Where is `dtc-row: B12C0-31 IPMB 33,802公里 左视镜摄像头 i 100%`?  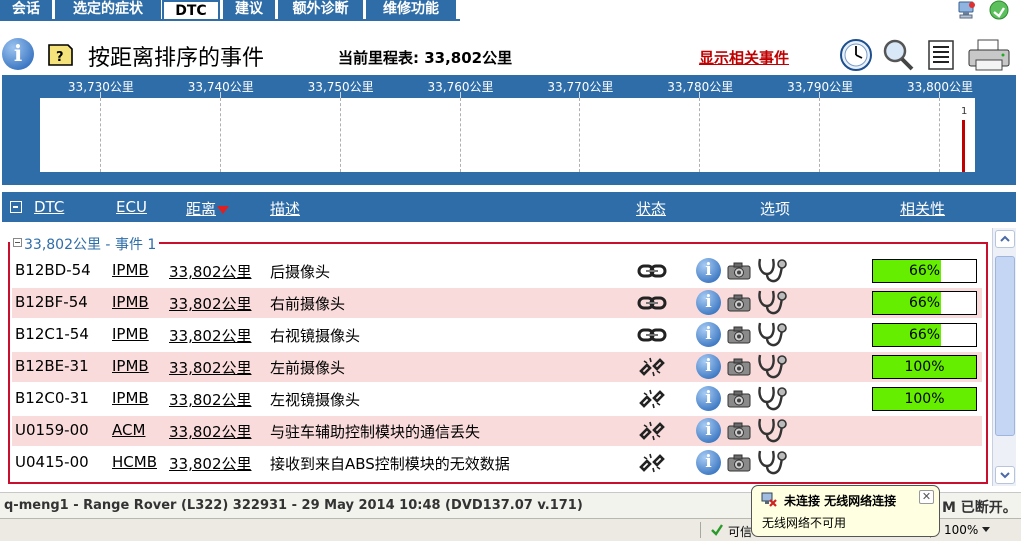 dtc-row: B12C0-31 IPMB 33,802公里 左视镜摄像头 i 100% is located at coordinates (497, 399).